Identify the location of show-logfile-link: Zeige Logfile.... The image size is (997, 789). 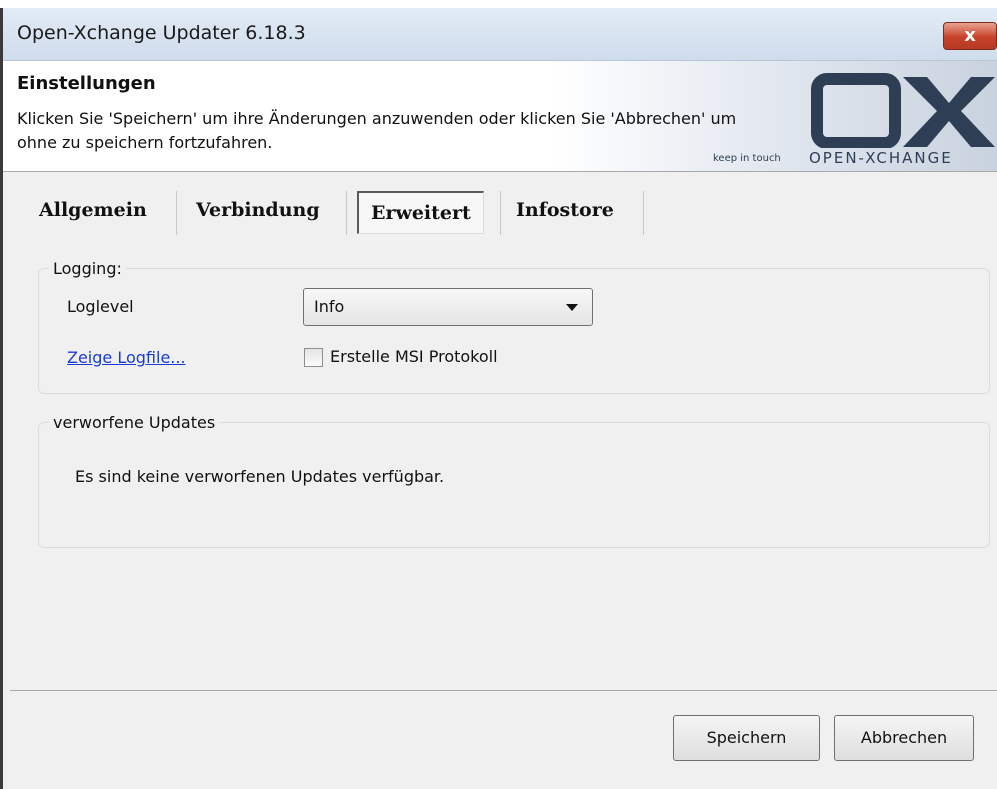
(126, 357).